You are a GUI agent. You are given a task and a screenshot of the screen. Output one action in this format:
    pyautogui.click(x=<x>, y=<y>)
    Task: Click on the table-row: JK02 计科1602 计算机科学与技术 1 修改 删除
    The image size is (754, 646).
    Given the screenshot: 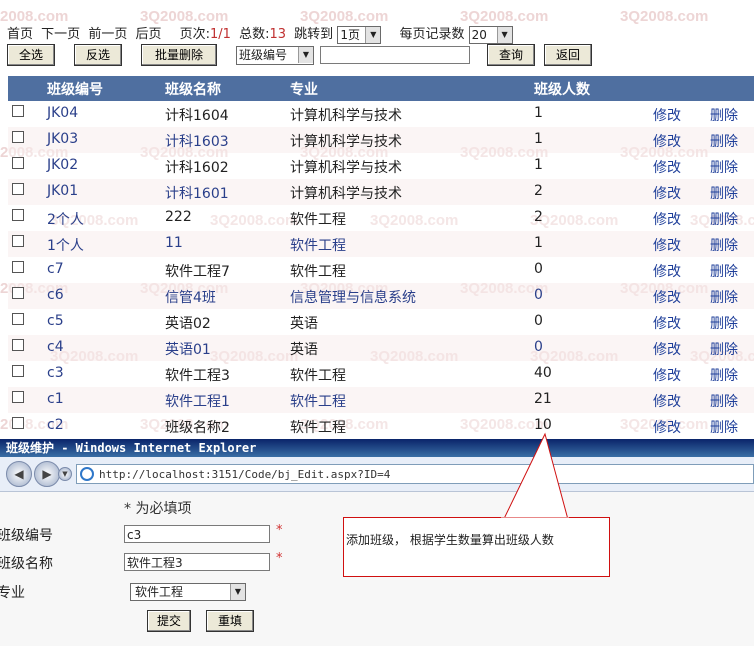 What is the action you would take?
    pyautogui.click(x=381, y=166)
    